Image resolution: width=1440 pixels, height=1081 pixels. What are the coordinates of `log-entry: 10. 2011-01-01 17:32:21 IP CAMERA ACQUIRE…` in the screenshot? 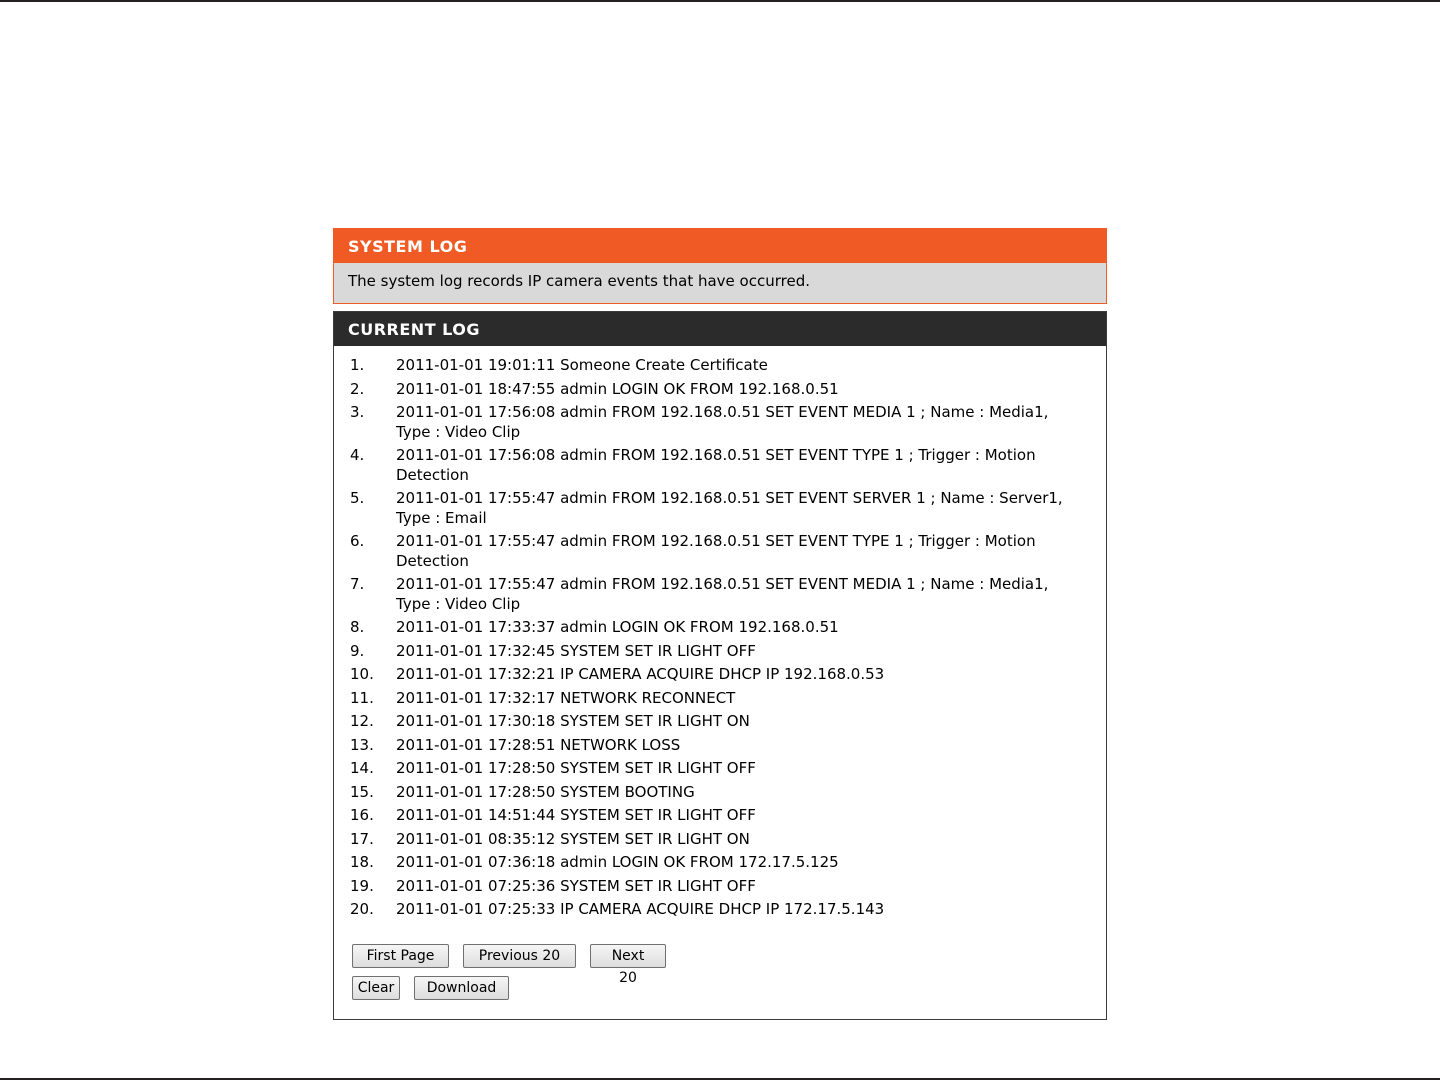 It's located at (720, 675).